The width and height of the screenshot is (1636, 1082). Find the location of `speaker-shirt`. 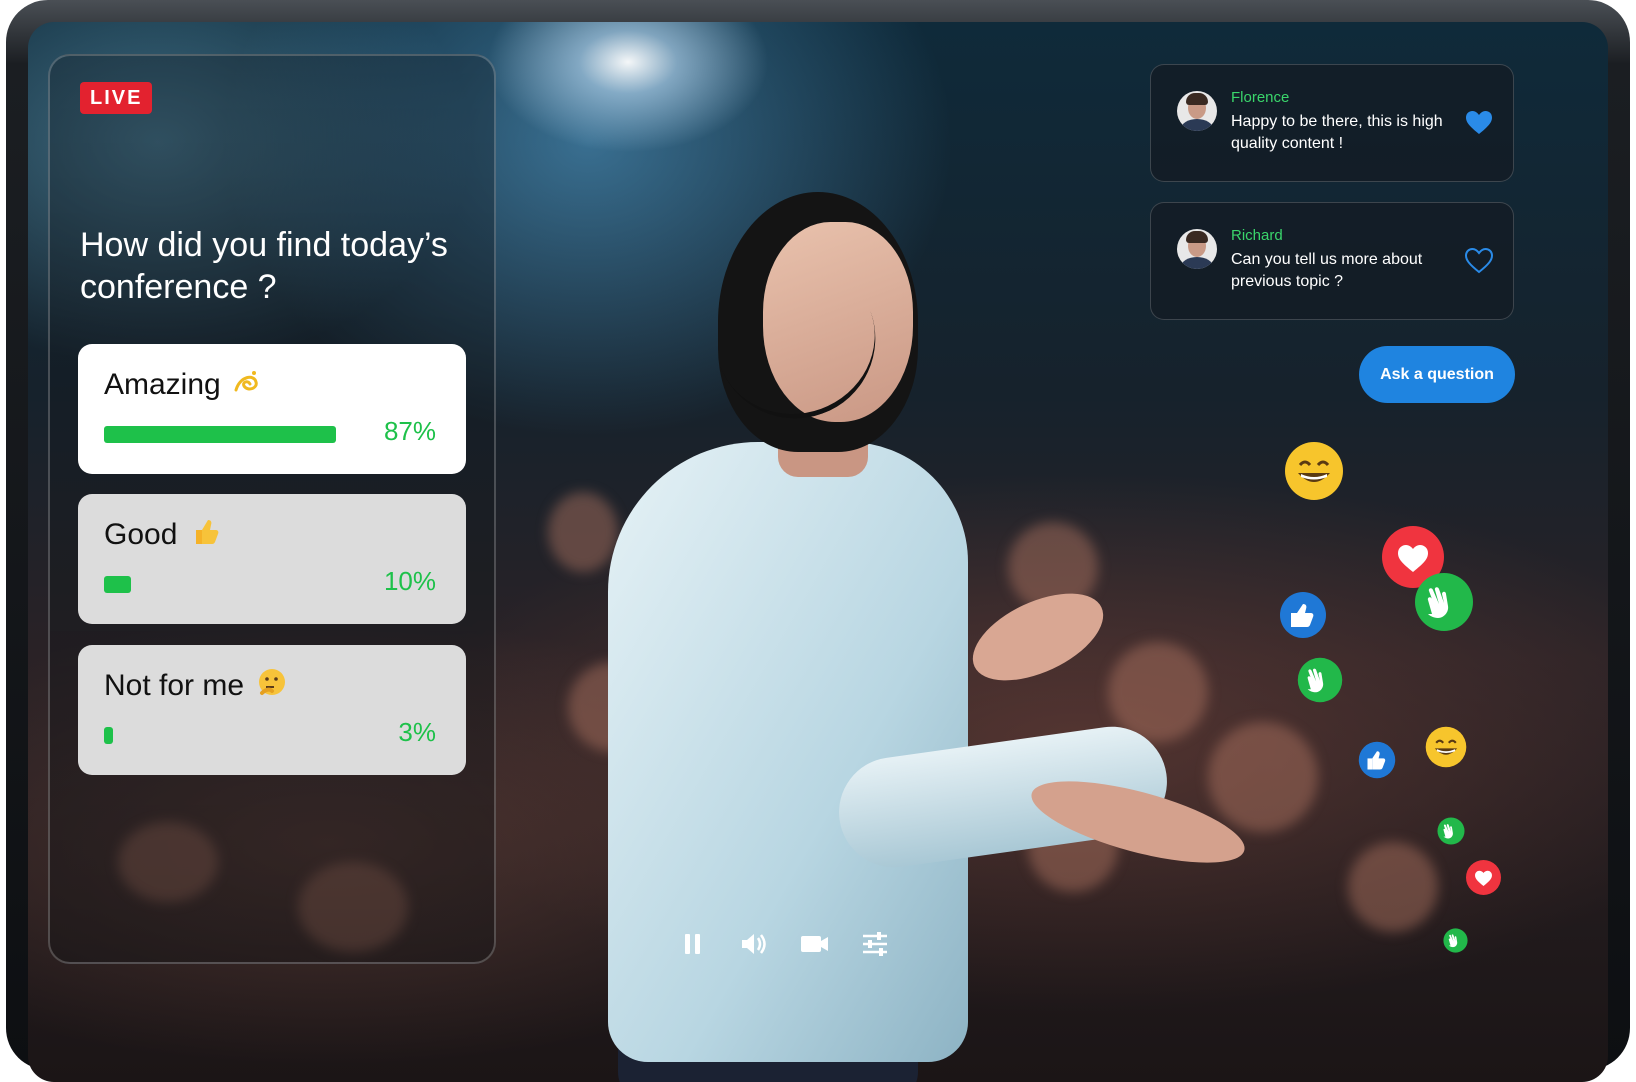

speaker-shirt is located at coordinates (788, 752).